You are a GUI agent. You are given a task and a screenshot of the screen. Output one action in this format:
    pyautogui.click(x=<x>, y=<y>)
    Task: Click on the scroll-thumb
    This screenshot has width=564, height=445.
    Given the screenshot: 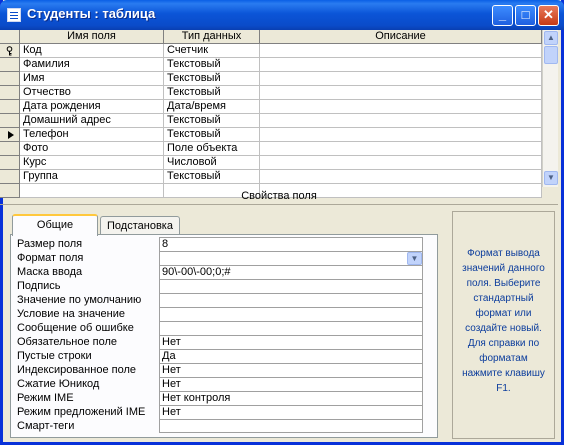 What is the action you would take?
    pyautogui.click(x=551, y=55)
    